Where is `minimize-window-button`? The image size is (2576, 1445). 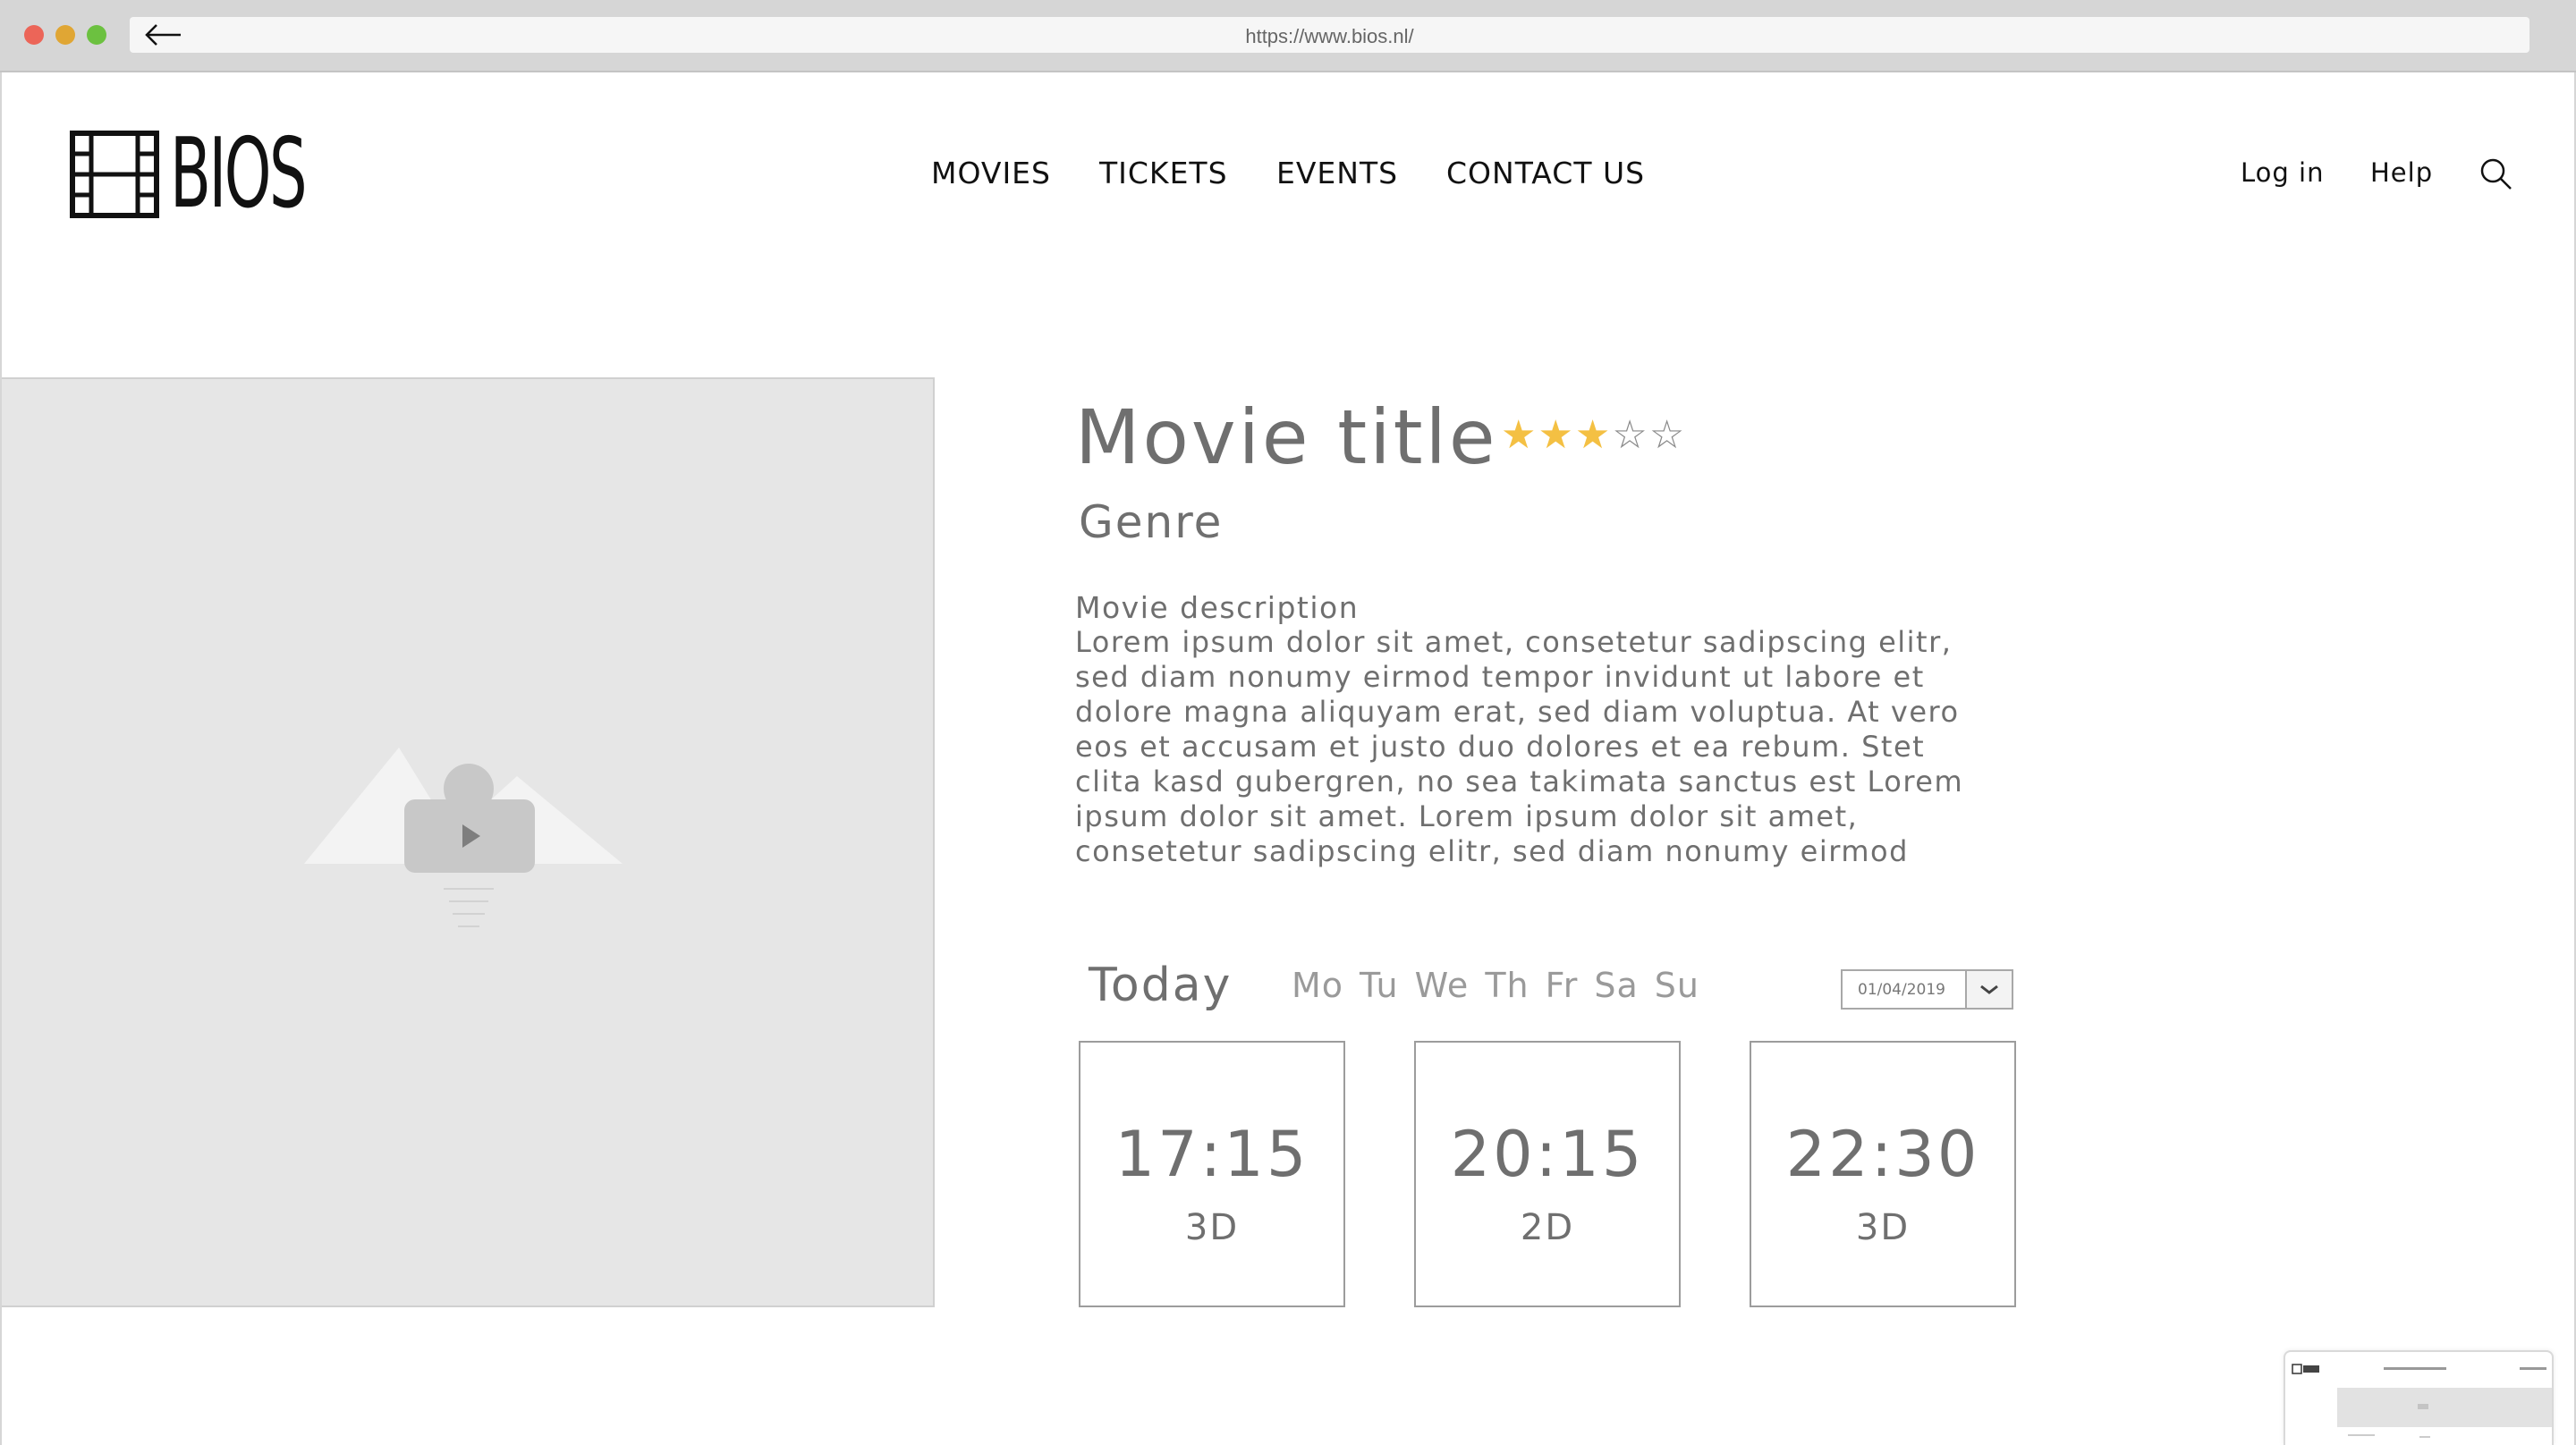
minimize-window-button is located at coordinates (65, 35).